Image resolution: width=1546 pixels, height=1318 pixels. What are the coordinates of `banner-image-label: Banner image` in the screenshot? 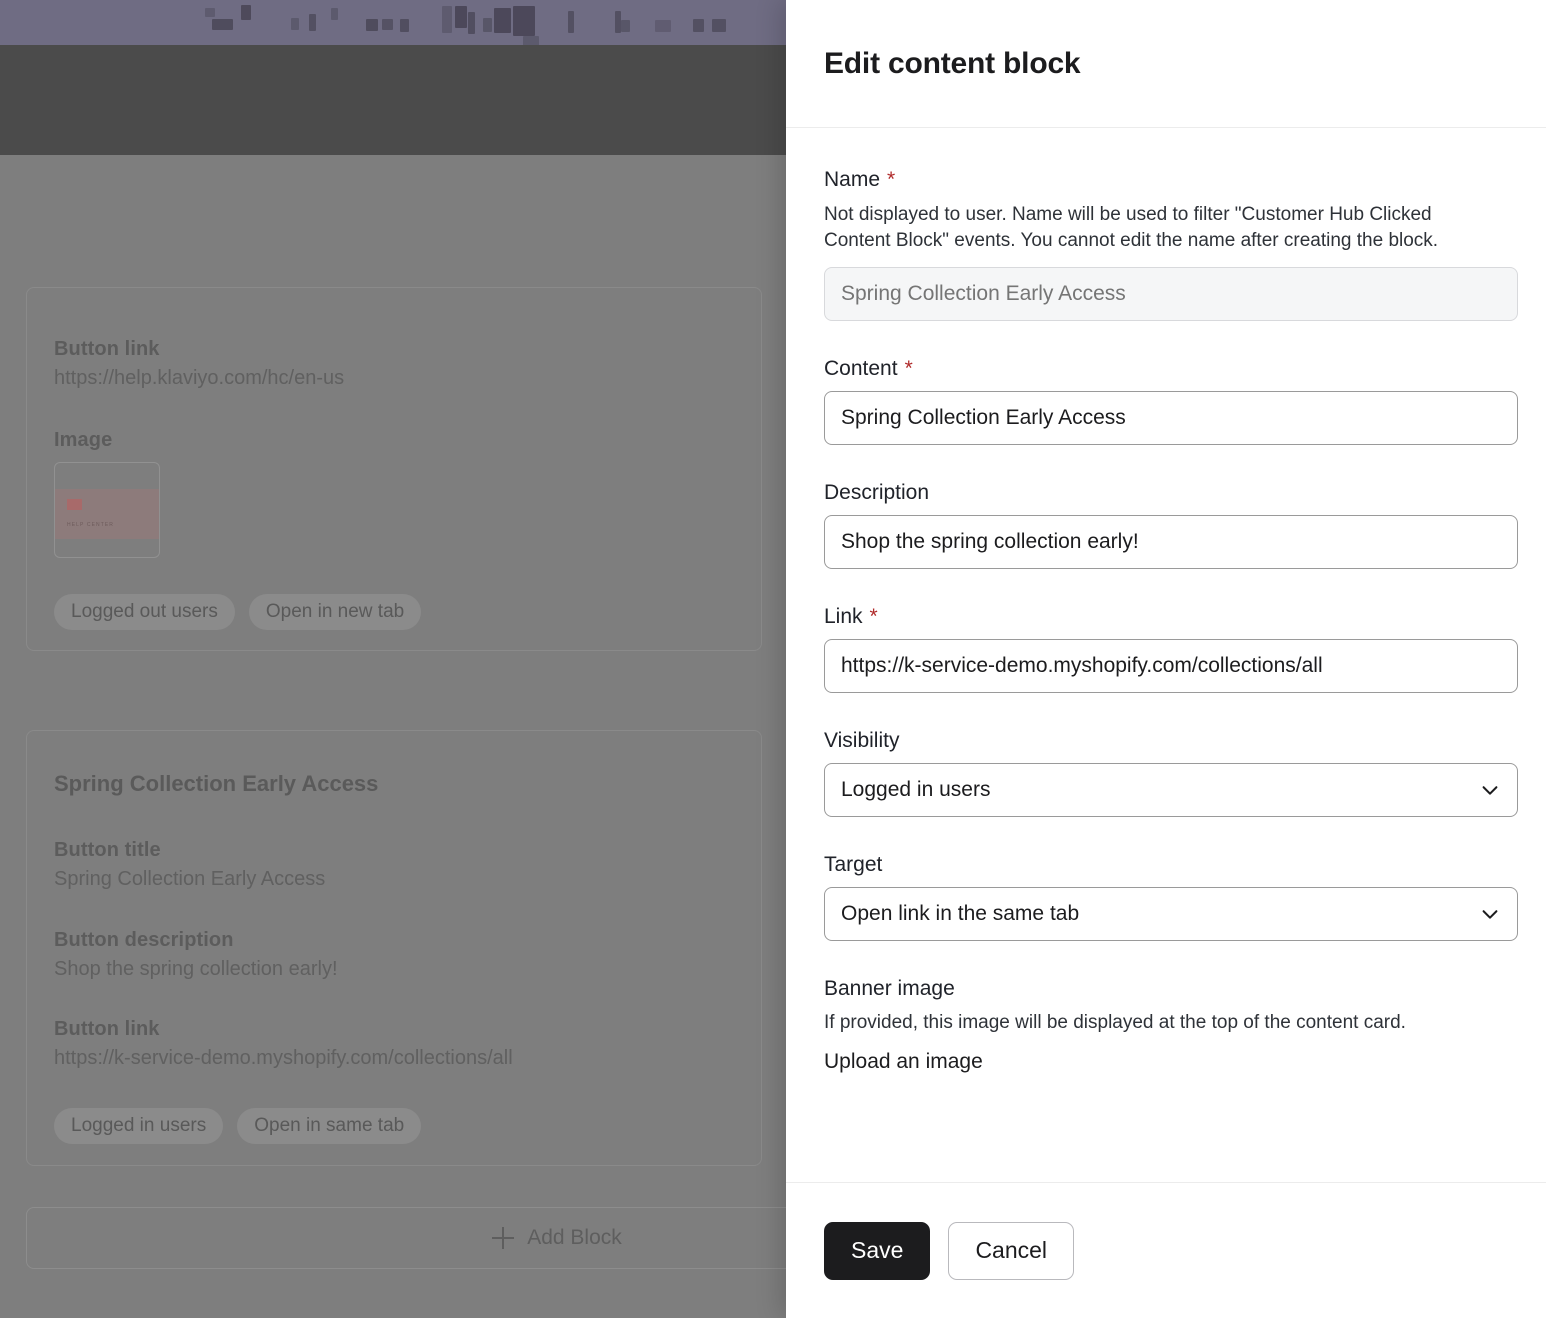 It's located at (889, 989).